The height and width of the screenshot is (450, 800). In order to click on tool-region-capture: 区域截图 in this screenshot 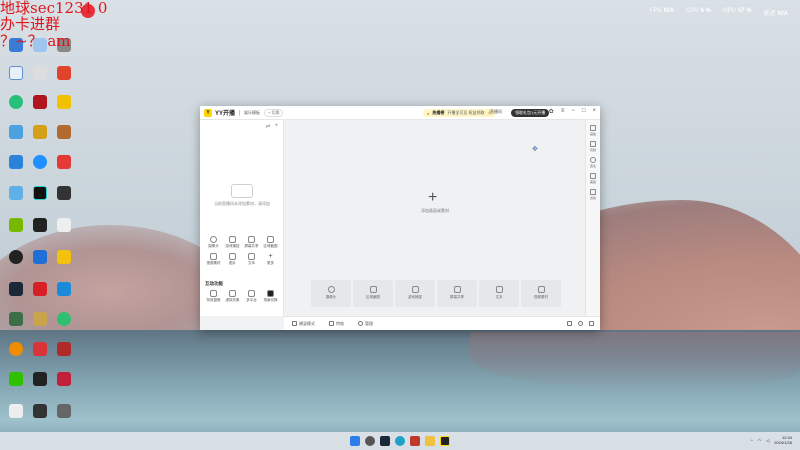, I will do `click(270, 242)`.